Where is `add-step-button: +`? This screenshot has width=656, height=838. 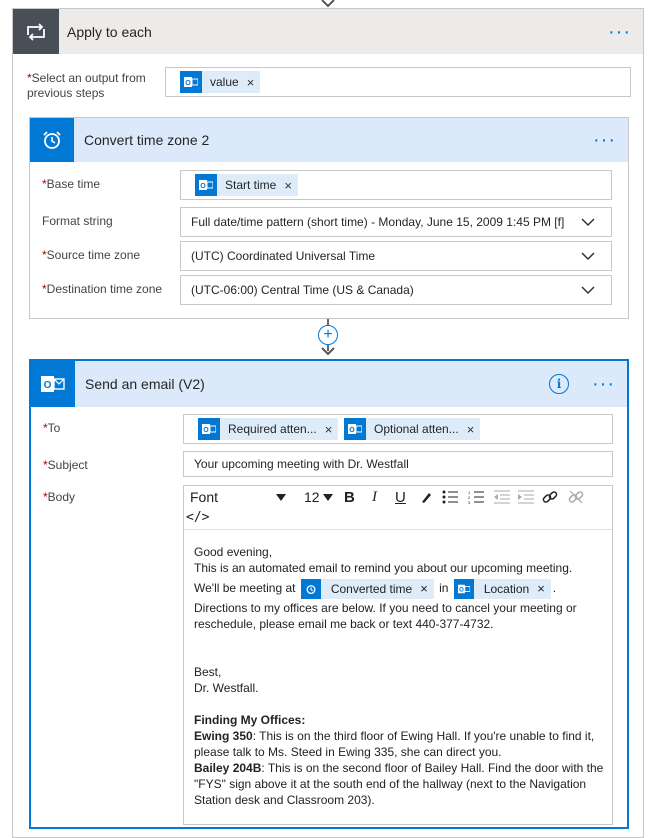
add-step-button: + is located at coordinates (328, 335).